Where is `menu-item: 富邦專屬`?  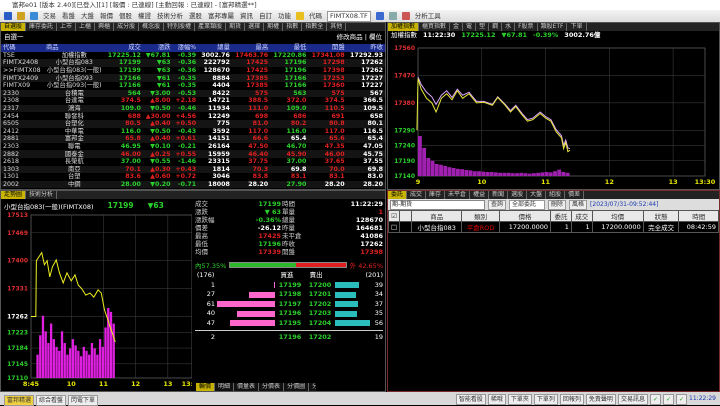 menu-item: 富邦專屬 is located at coordinates (221, 16).